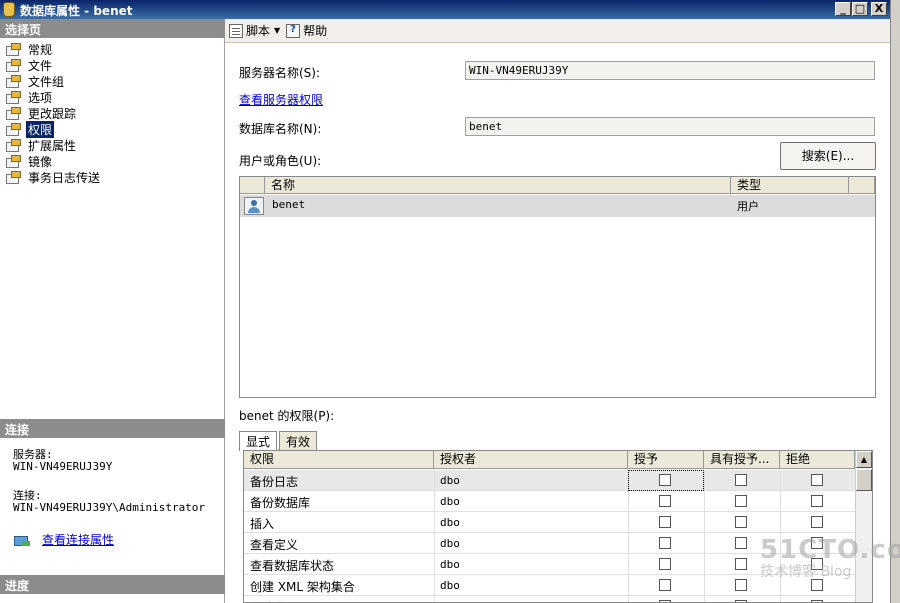  I want to click on view-connection-properties-link: 查看连接属性, so click(78, 539).